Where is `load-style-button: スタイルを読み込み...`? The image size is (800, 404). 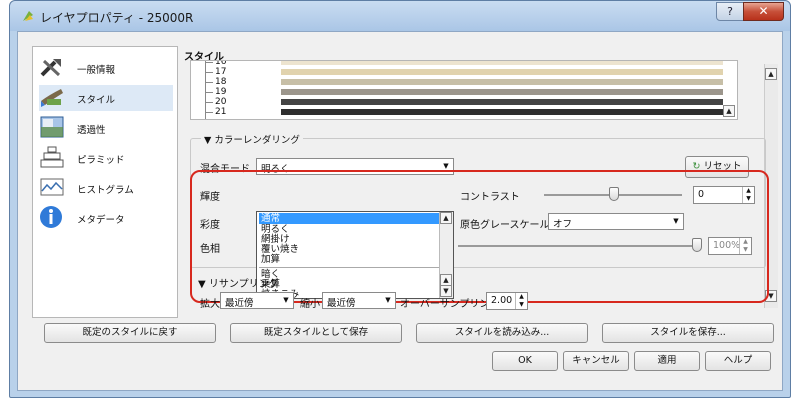 load-style-button: スタイルを読み込み... is located at coordinates (502, 333).